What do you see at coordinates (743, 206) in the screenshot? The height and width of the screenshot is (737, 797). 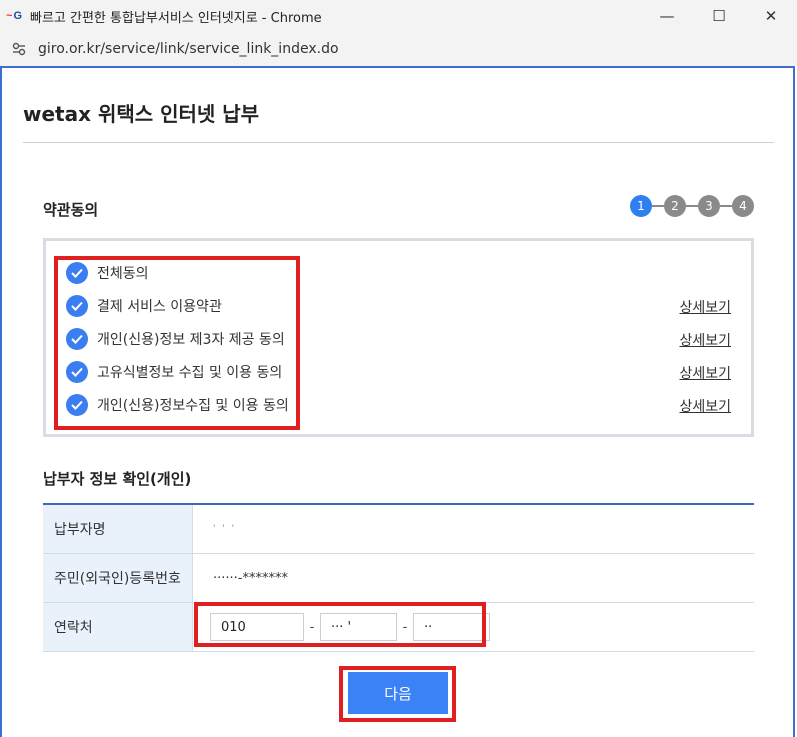 I see `step-4: 4` at bounding box center [743, 206].